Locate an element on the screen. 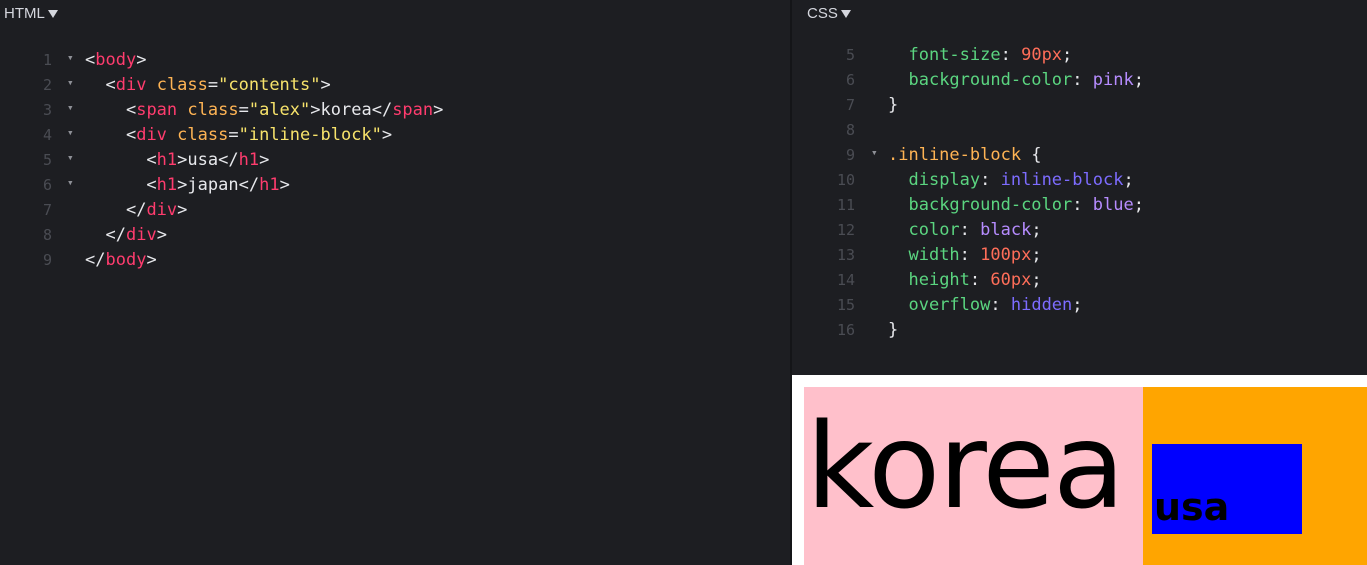 Image resolution: width=1367 pixels, height=565 pixels. html-code-line: 5 ▾ <h1>usa</h1> is located at coordinates (395, 160).